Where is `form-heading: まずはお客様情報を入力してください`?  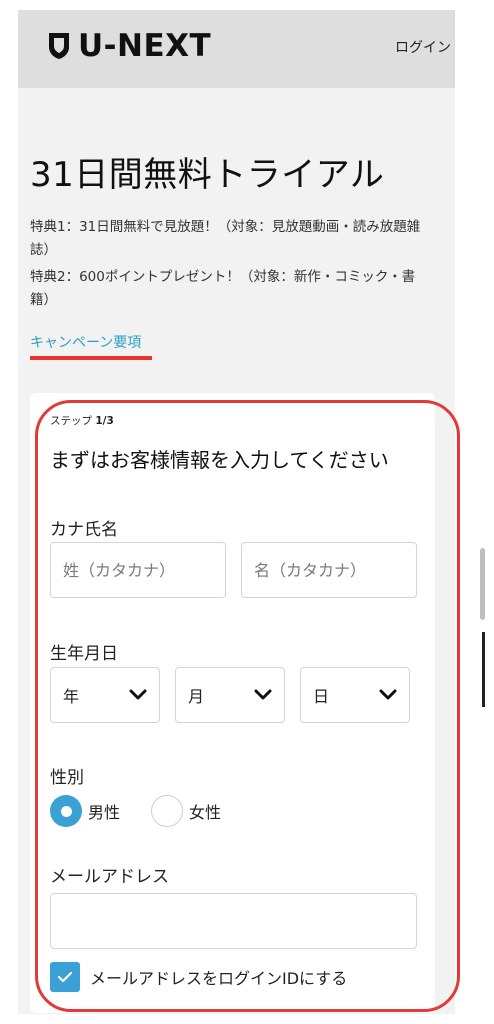
form-heading: まずはお客様情報を入力してください is located at coordinates (219, 460).